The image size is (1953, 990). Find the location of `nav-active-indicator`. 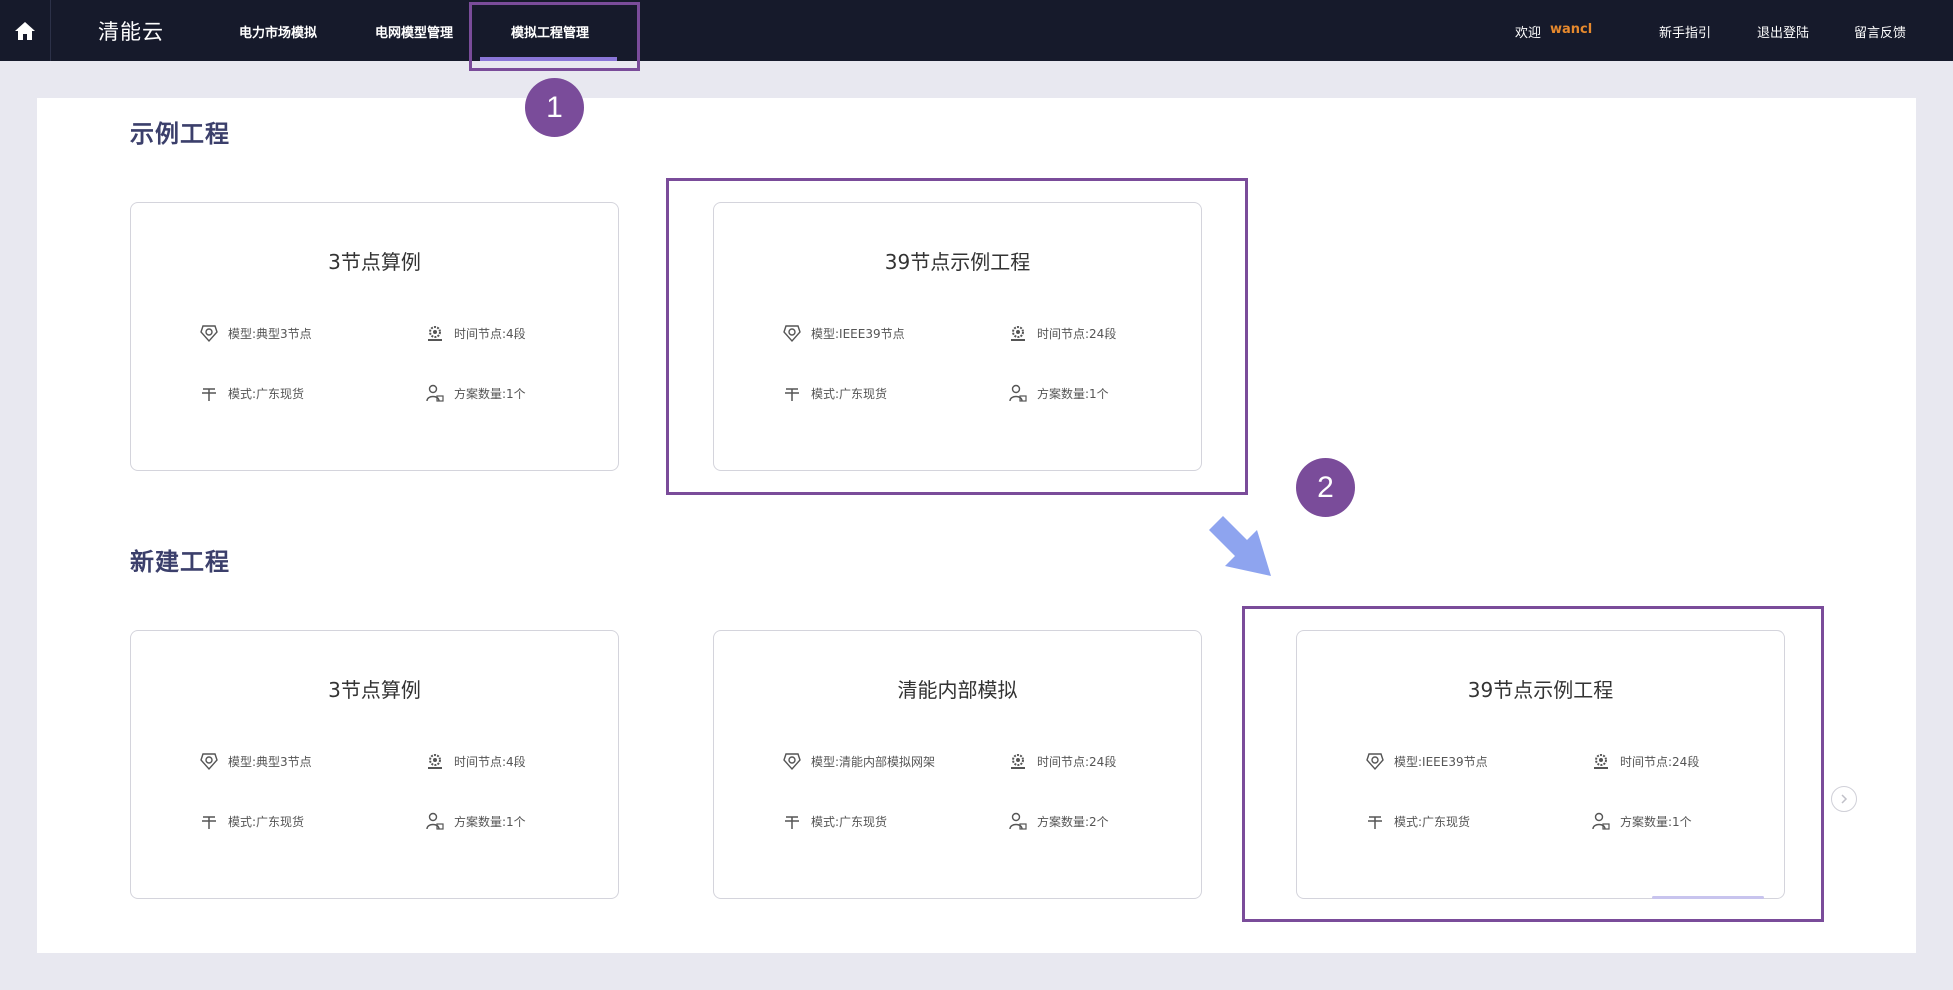

nav-active-indicator is located at coordinates (548, 59).